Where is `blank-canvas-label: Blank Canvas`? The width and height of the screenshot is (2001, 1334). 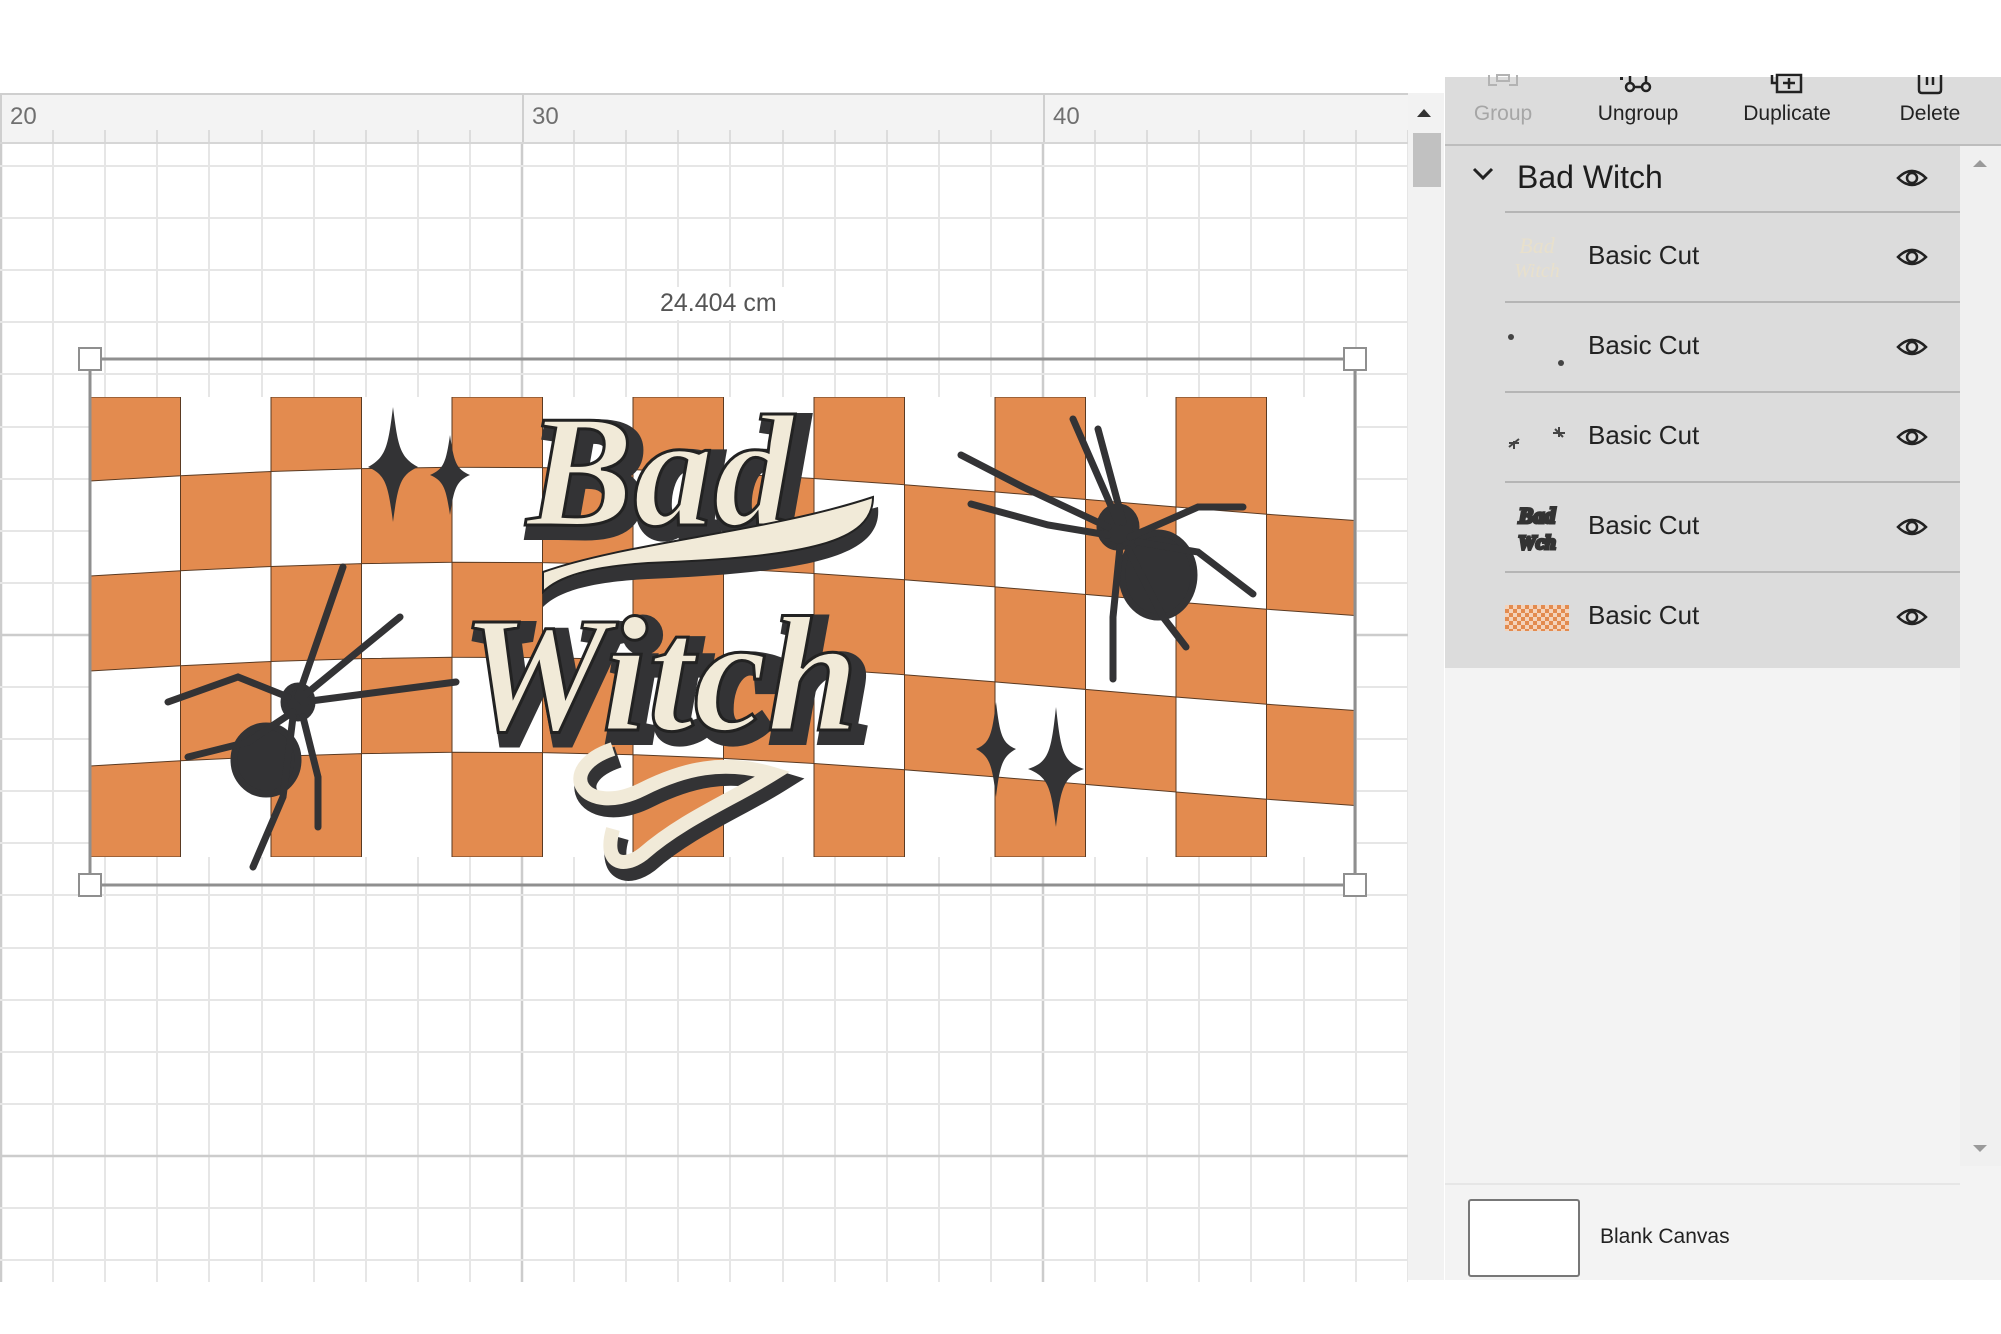 blank-canvas-label: Blank Canvas is located at coordinates (1665, 1236).